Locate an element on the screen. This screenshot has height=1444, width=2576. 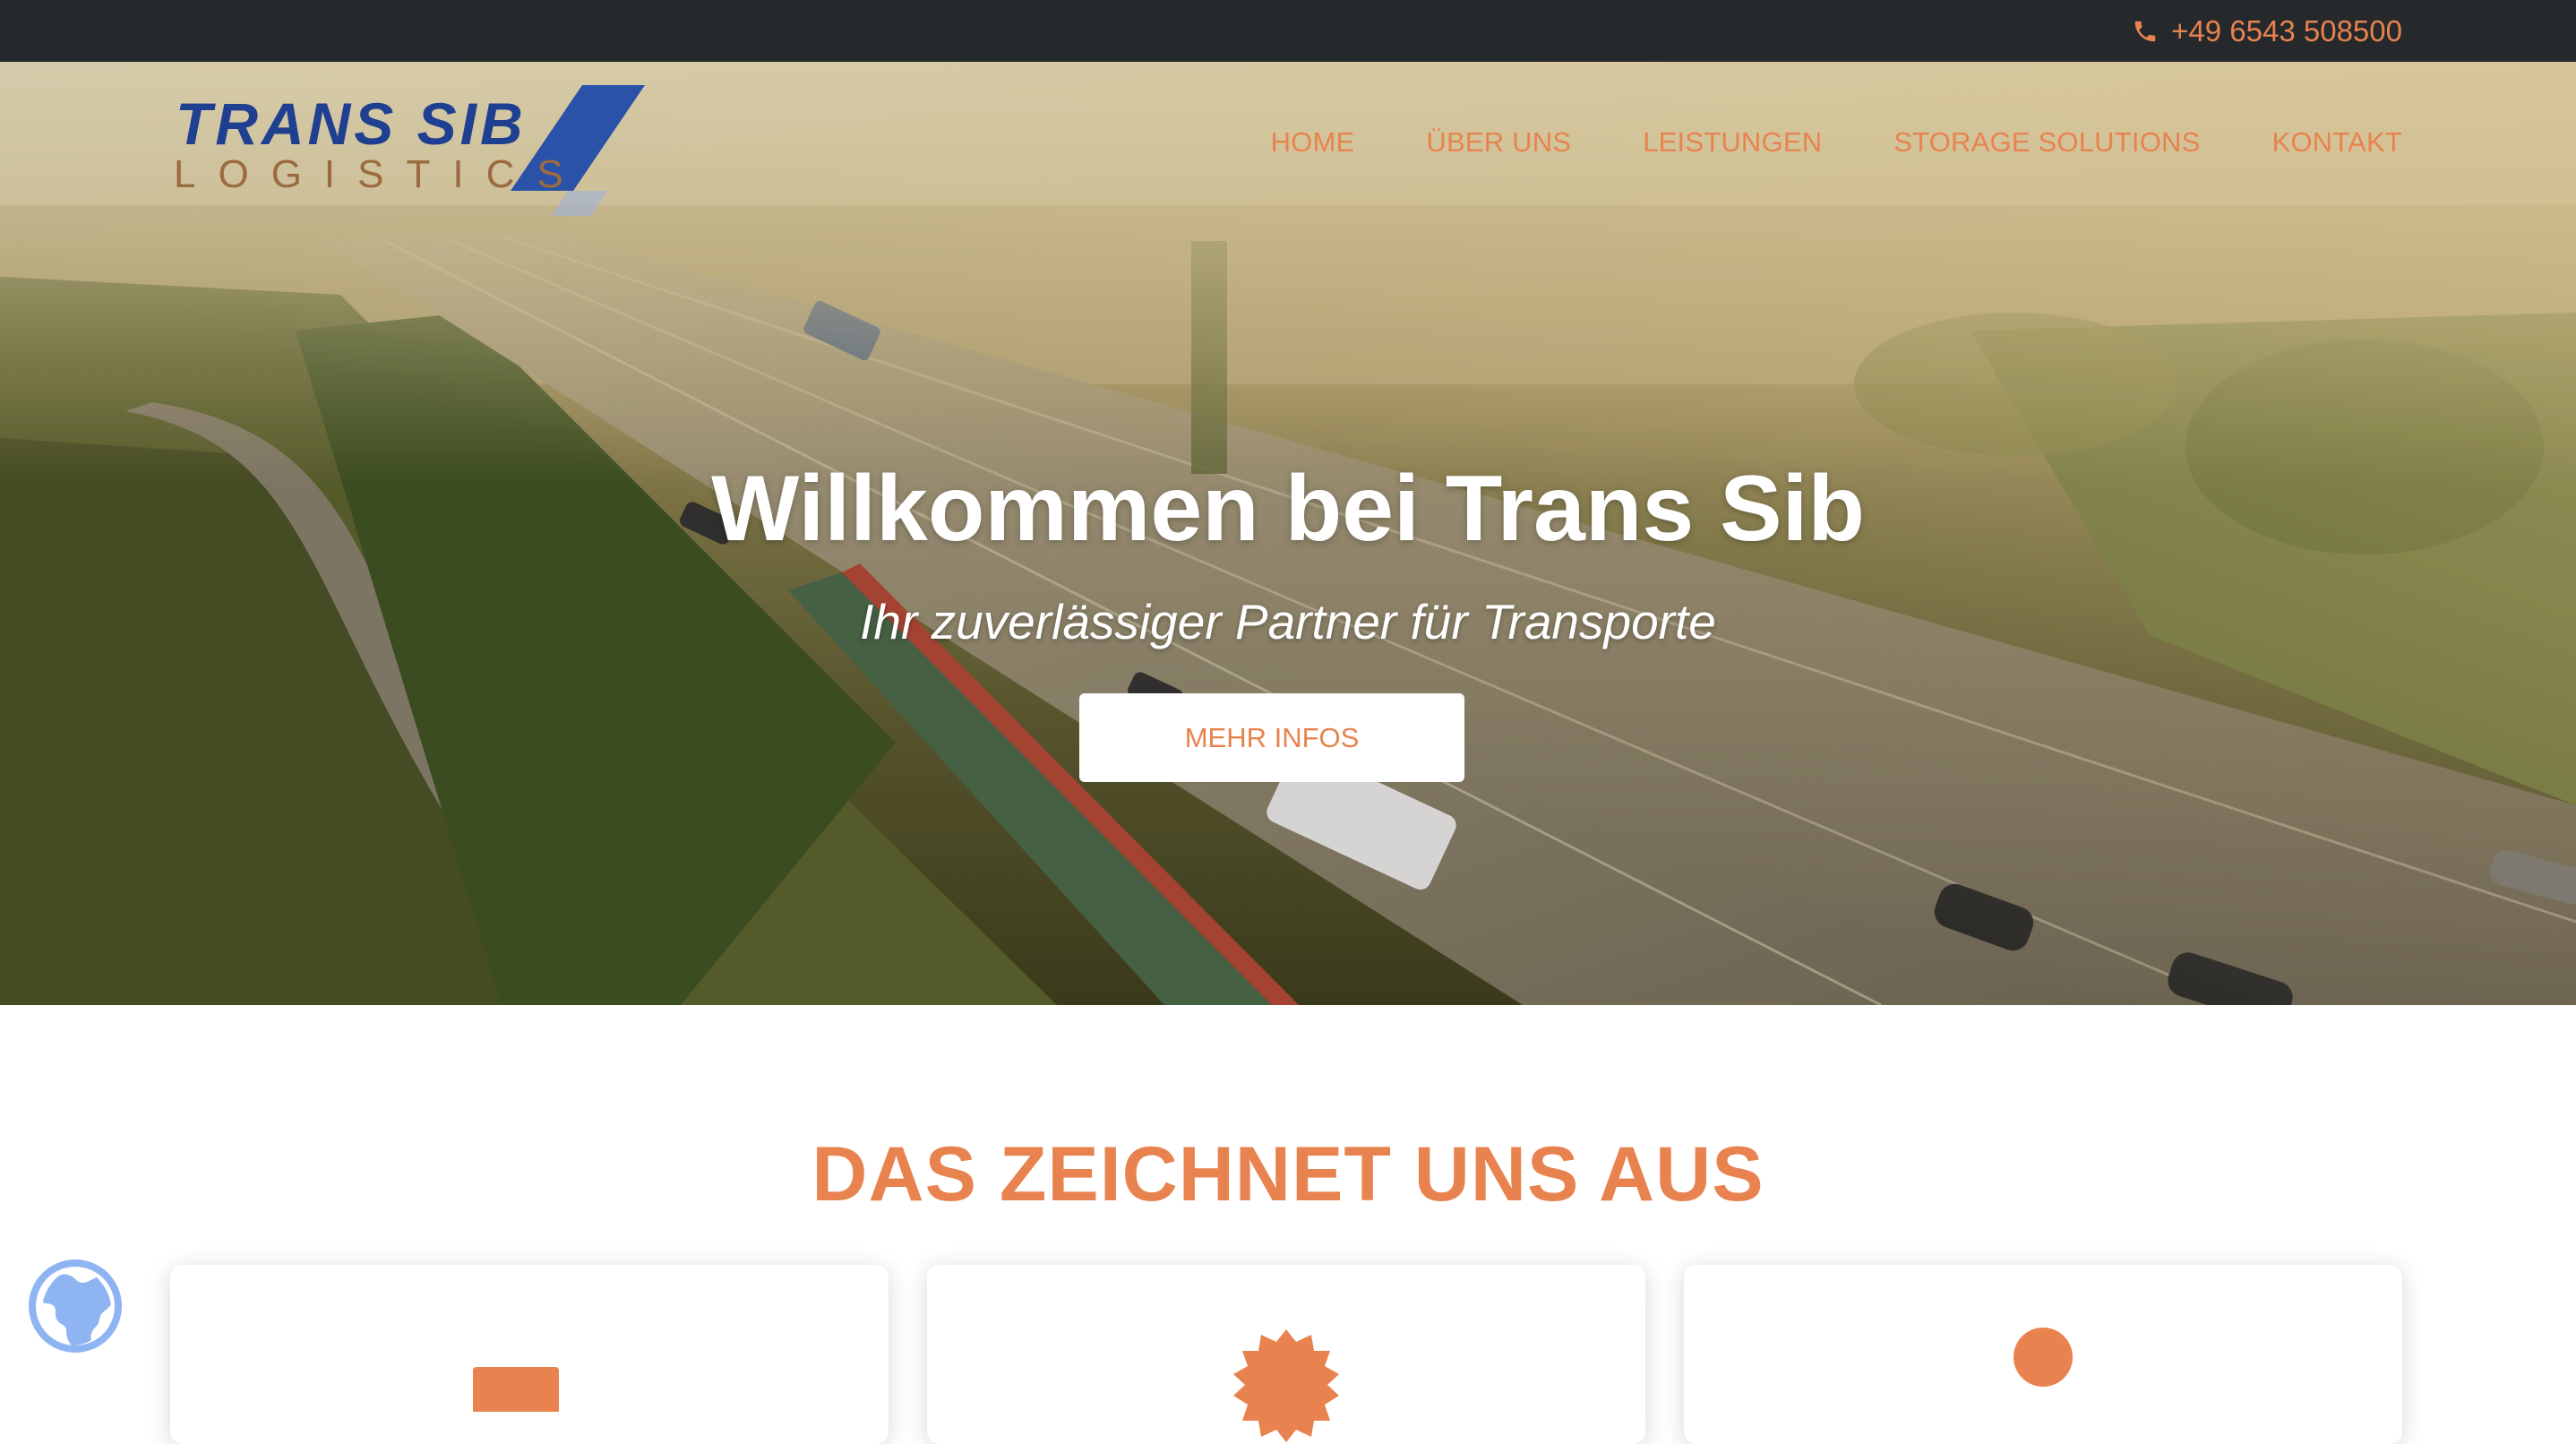
phone-number: +49 6543 508500 is located at coordinates (2286, 30).